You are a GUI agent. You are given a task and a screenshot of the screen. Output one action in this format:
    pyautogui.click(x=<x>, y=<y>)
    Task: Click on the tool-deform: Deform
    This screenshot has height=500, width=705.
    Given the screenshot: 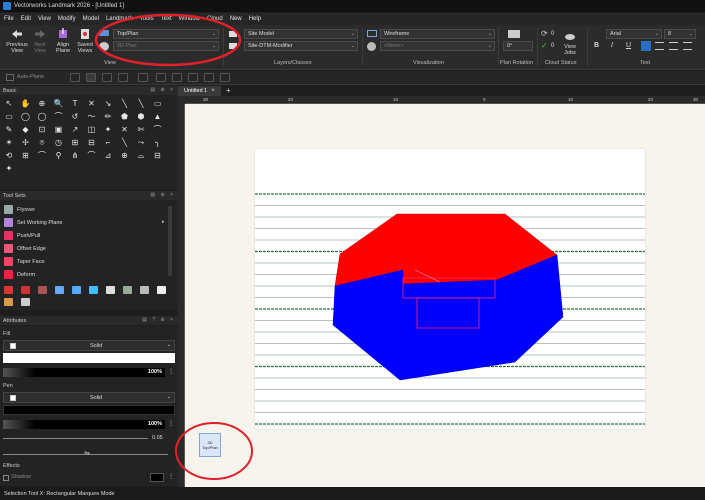 What is the action you would take?
    pyautogui.click(x=19, y=274)
    